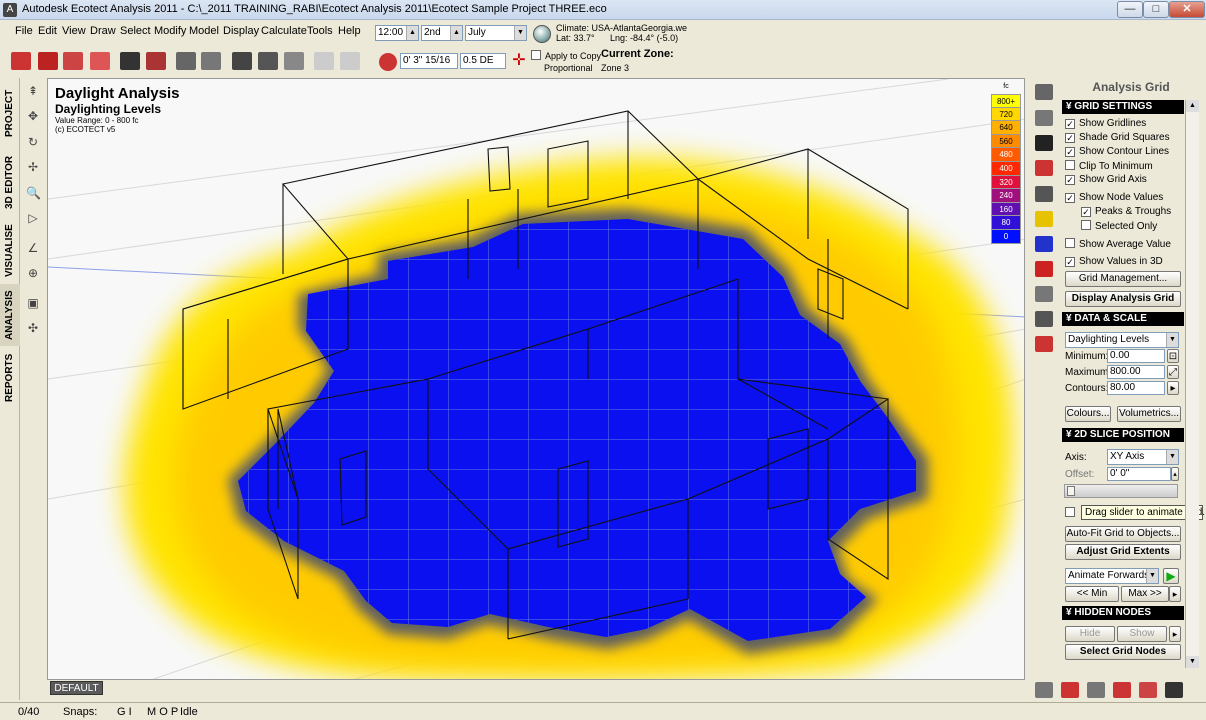  What do you see at coordinates (1123, 107) in the screenshot?
I see `grid-settings-header: ¥ GRID SETTINGS` at bounding box center [1123, 107].